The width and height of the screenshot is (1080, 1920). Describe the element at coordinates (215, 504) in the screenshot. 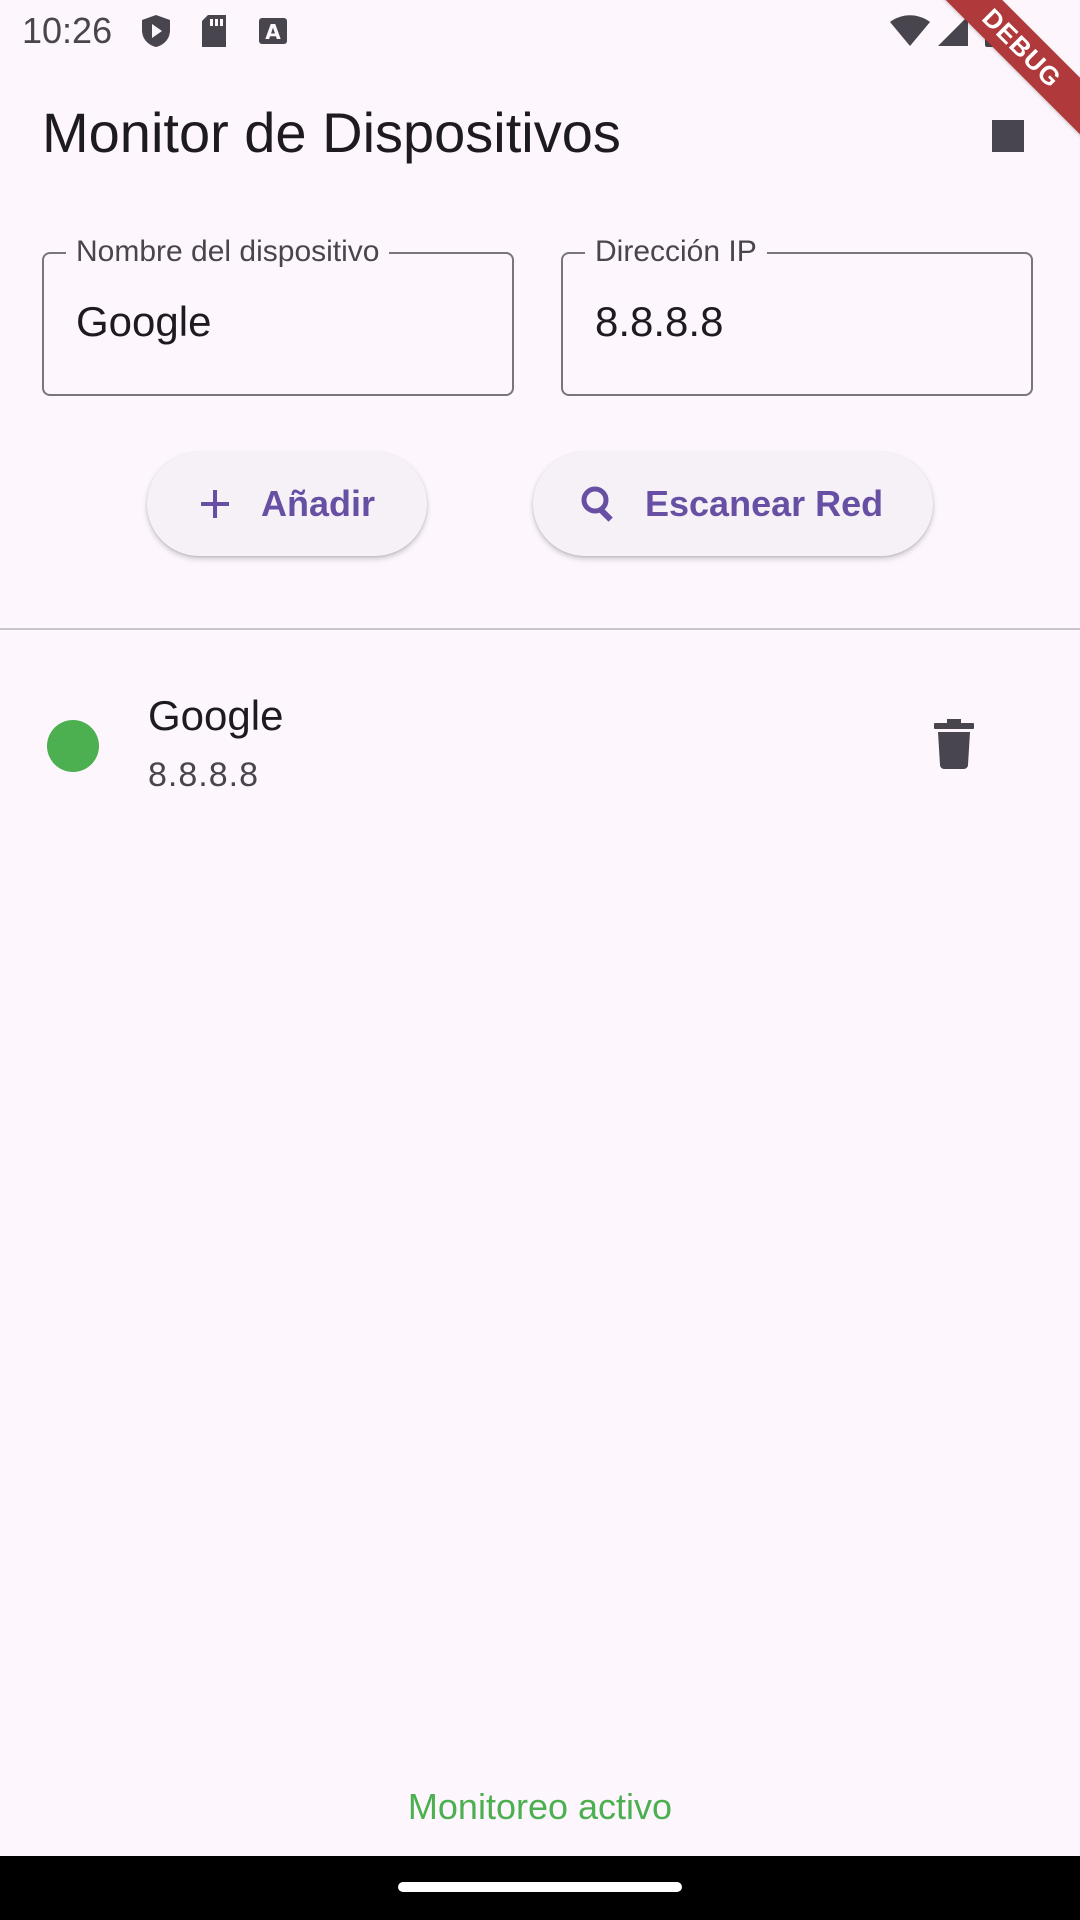

I see `plus-icon` at that location.